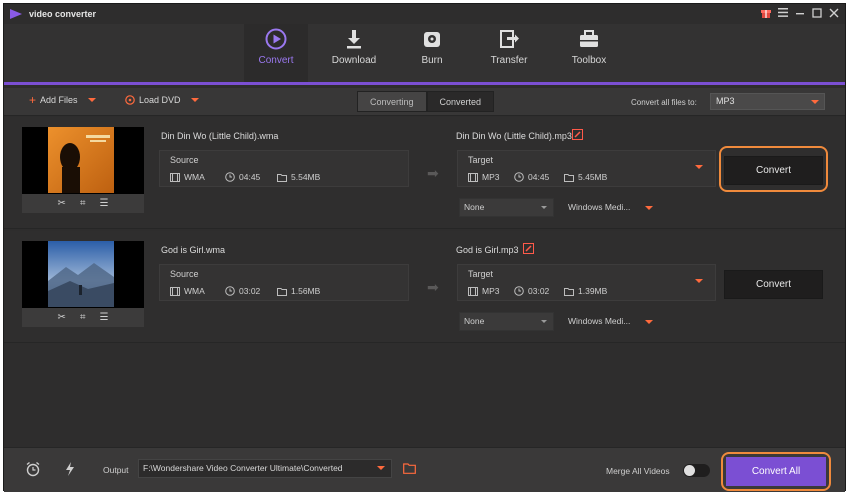 This screenshot has height=494, width=850. Describe the element at coordinates (392, 101) in the screenshot. I see `tab-converting: Converting` at that location.